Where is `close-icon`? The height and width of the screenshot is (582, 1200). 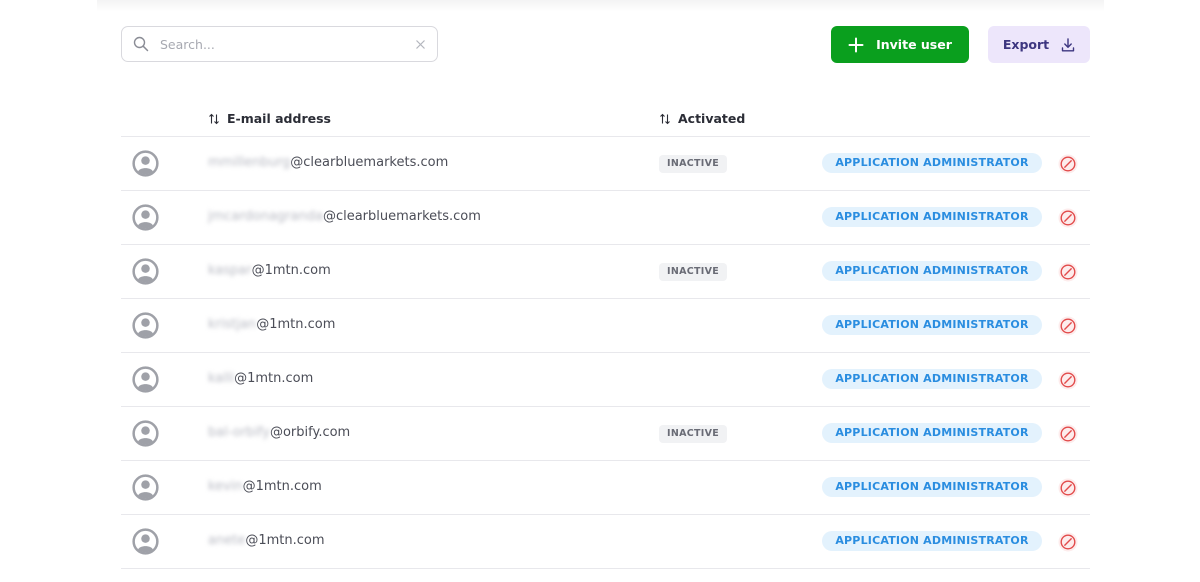
close-icon is located at coordinates (420, 44).